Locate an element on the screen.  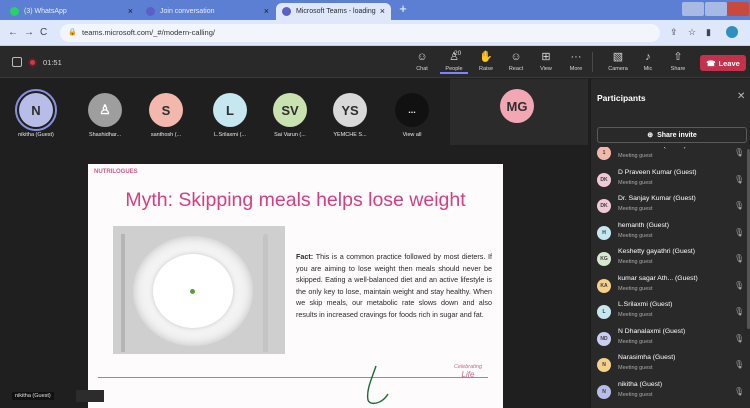
self-view-controls is located at coordinates (90, 396).